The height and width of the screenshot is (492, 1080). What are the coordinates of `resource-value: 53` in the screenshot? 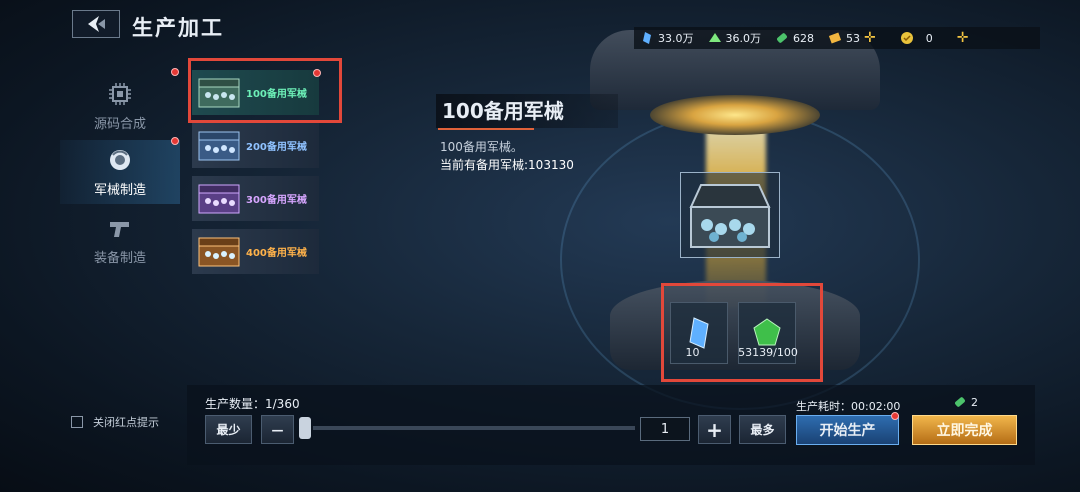 It's located at (853, 38).